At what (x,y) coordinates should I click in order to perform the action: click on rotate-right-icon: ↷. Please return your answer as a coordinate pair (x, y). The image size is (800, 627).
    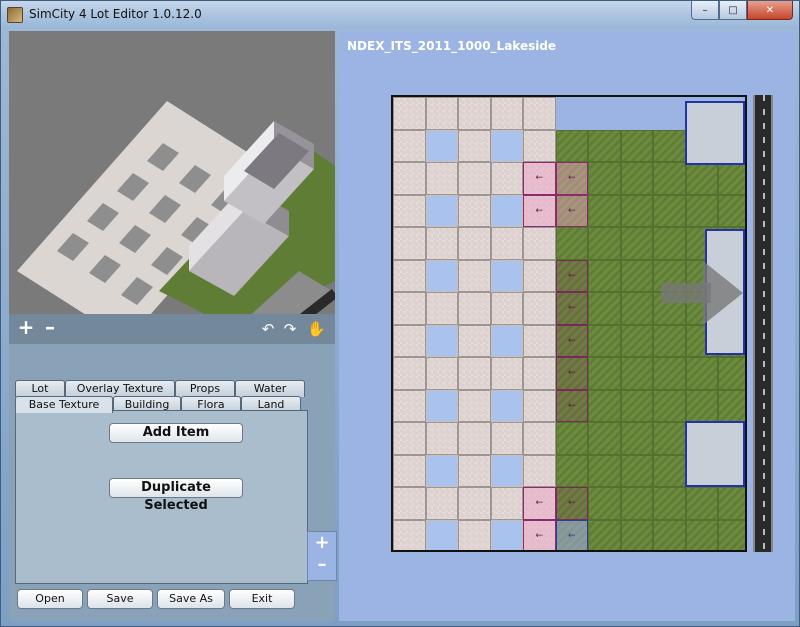
    Looking at the image, I should click on (290, 329).